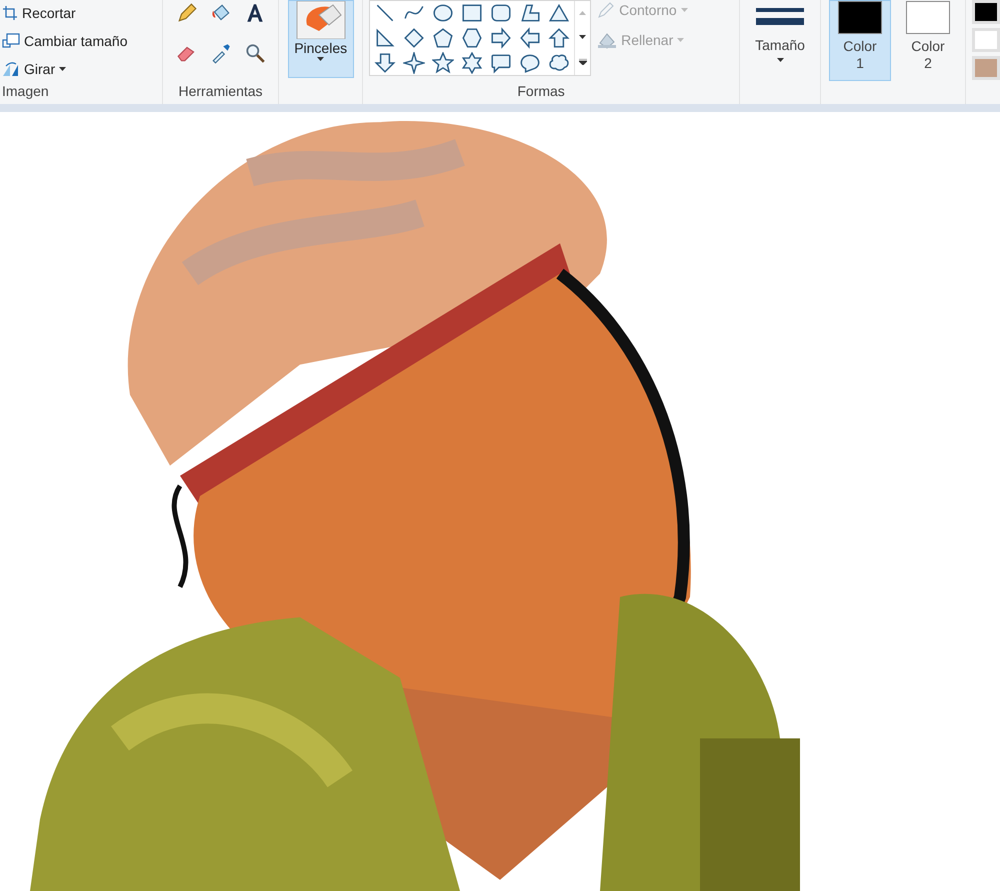  What do you see at coordinates (443, 13) in the screenshot?
I see `oval-icon` at bounding box center [443, 13].